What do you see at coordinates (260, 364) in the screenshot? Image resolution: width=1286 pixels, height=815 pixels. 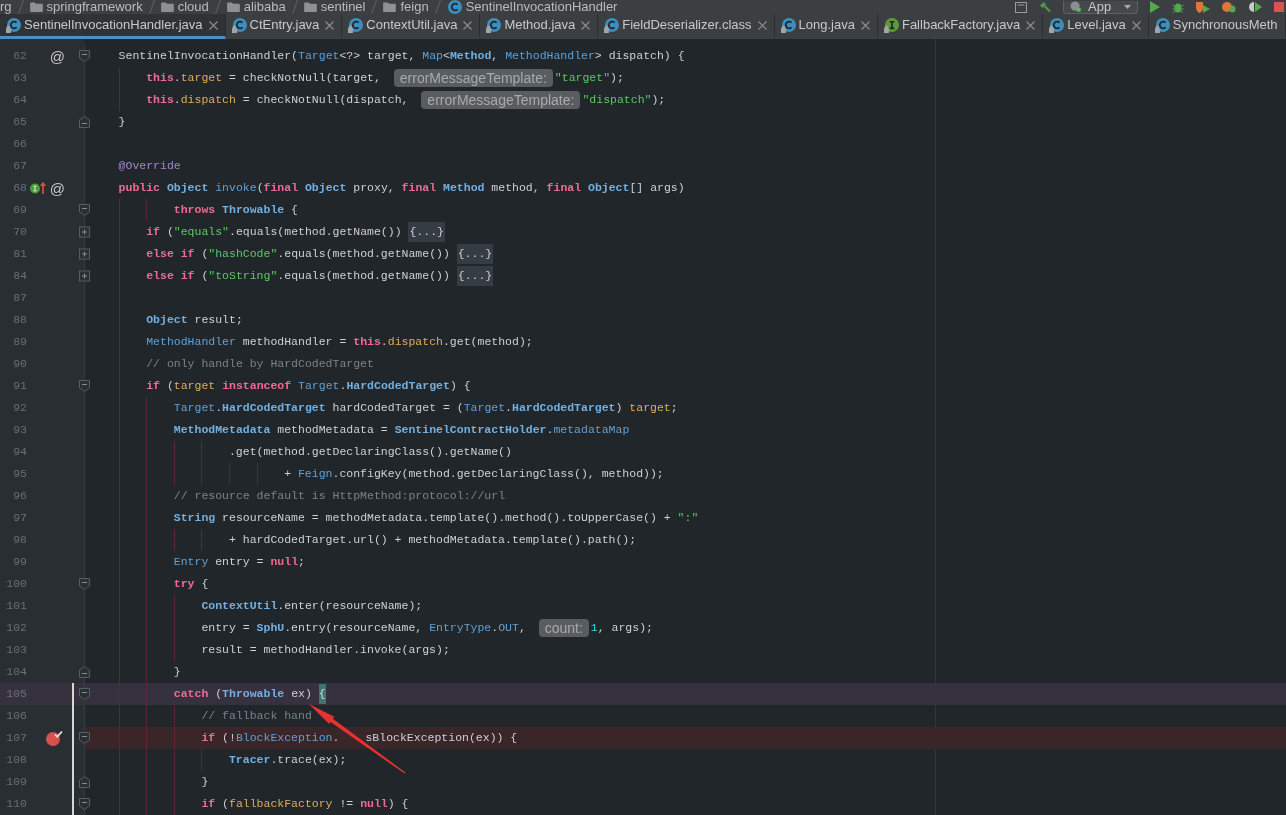 I see `code-comment: // only handle by HardCodedTarget` at bounding box center [260, 364].